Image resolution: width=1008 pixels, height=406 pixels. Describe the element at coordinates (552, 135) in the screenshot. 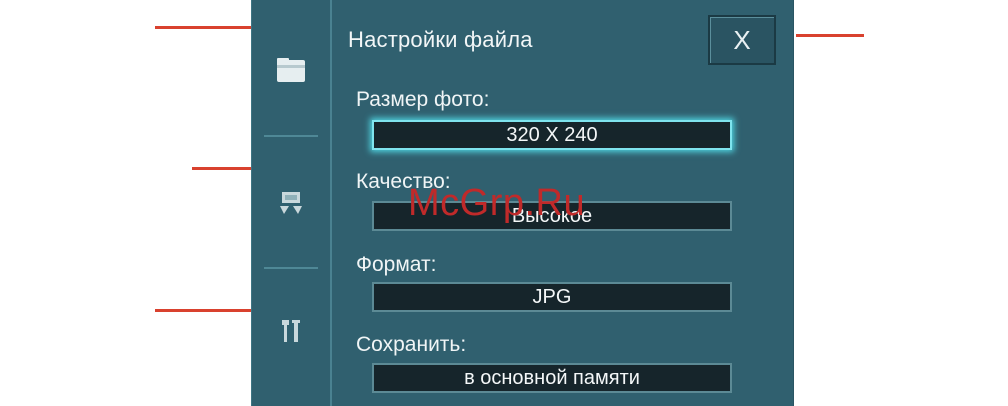

I see `photo-size-select: 320 X 240` at that location.